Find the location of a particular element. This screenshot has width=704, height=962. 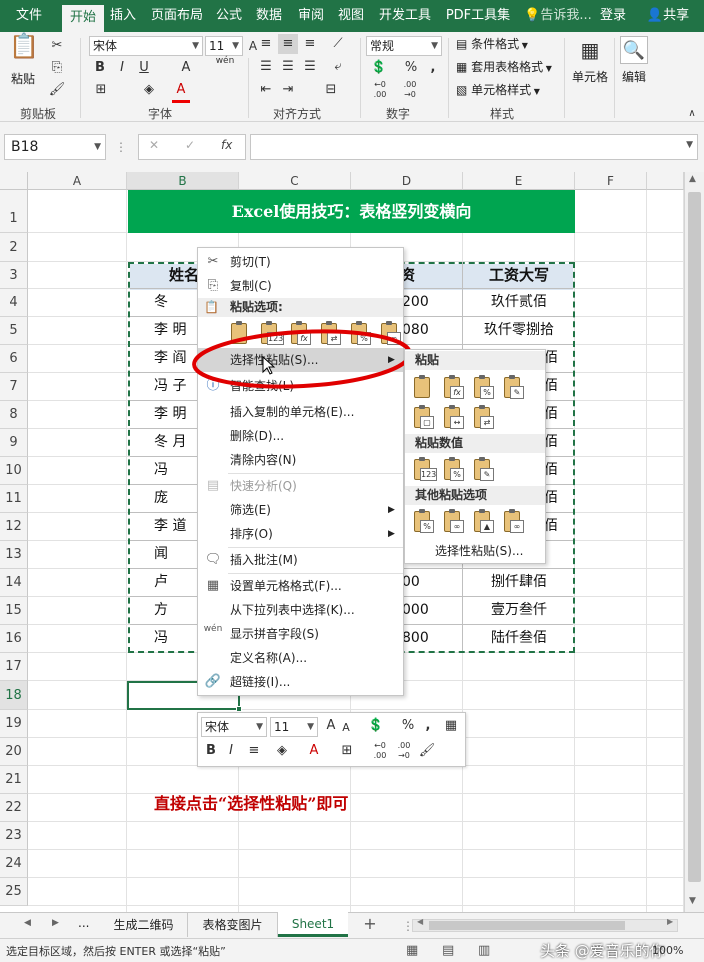

row-header: 25 is located at coordinates (14, 892).